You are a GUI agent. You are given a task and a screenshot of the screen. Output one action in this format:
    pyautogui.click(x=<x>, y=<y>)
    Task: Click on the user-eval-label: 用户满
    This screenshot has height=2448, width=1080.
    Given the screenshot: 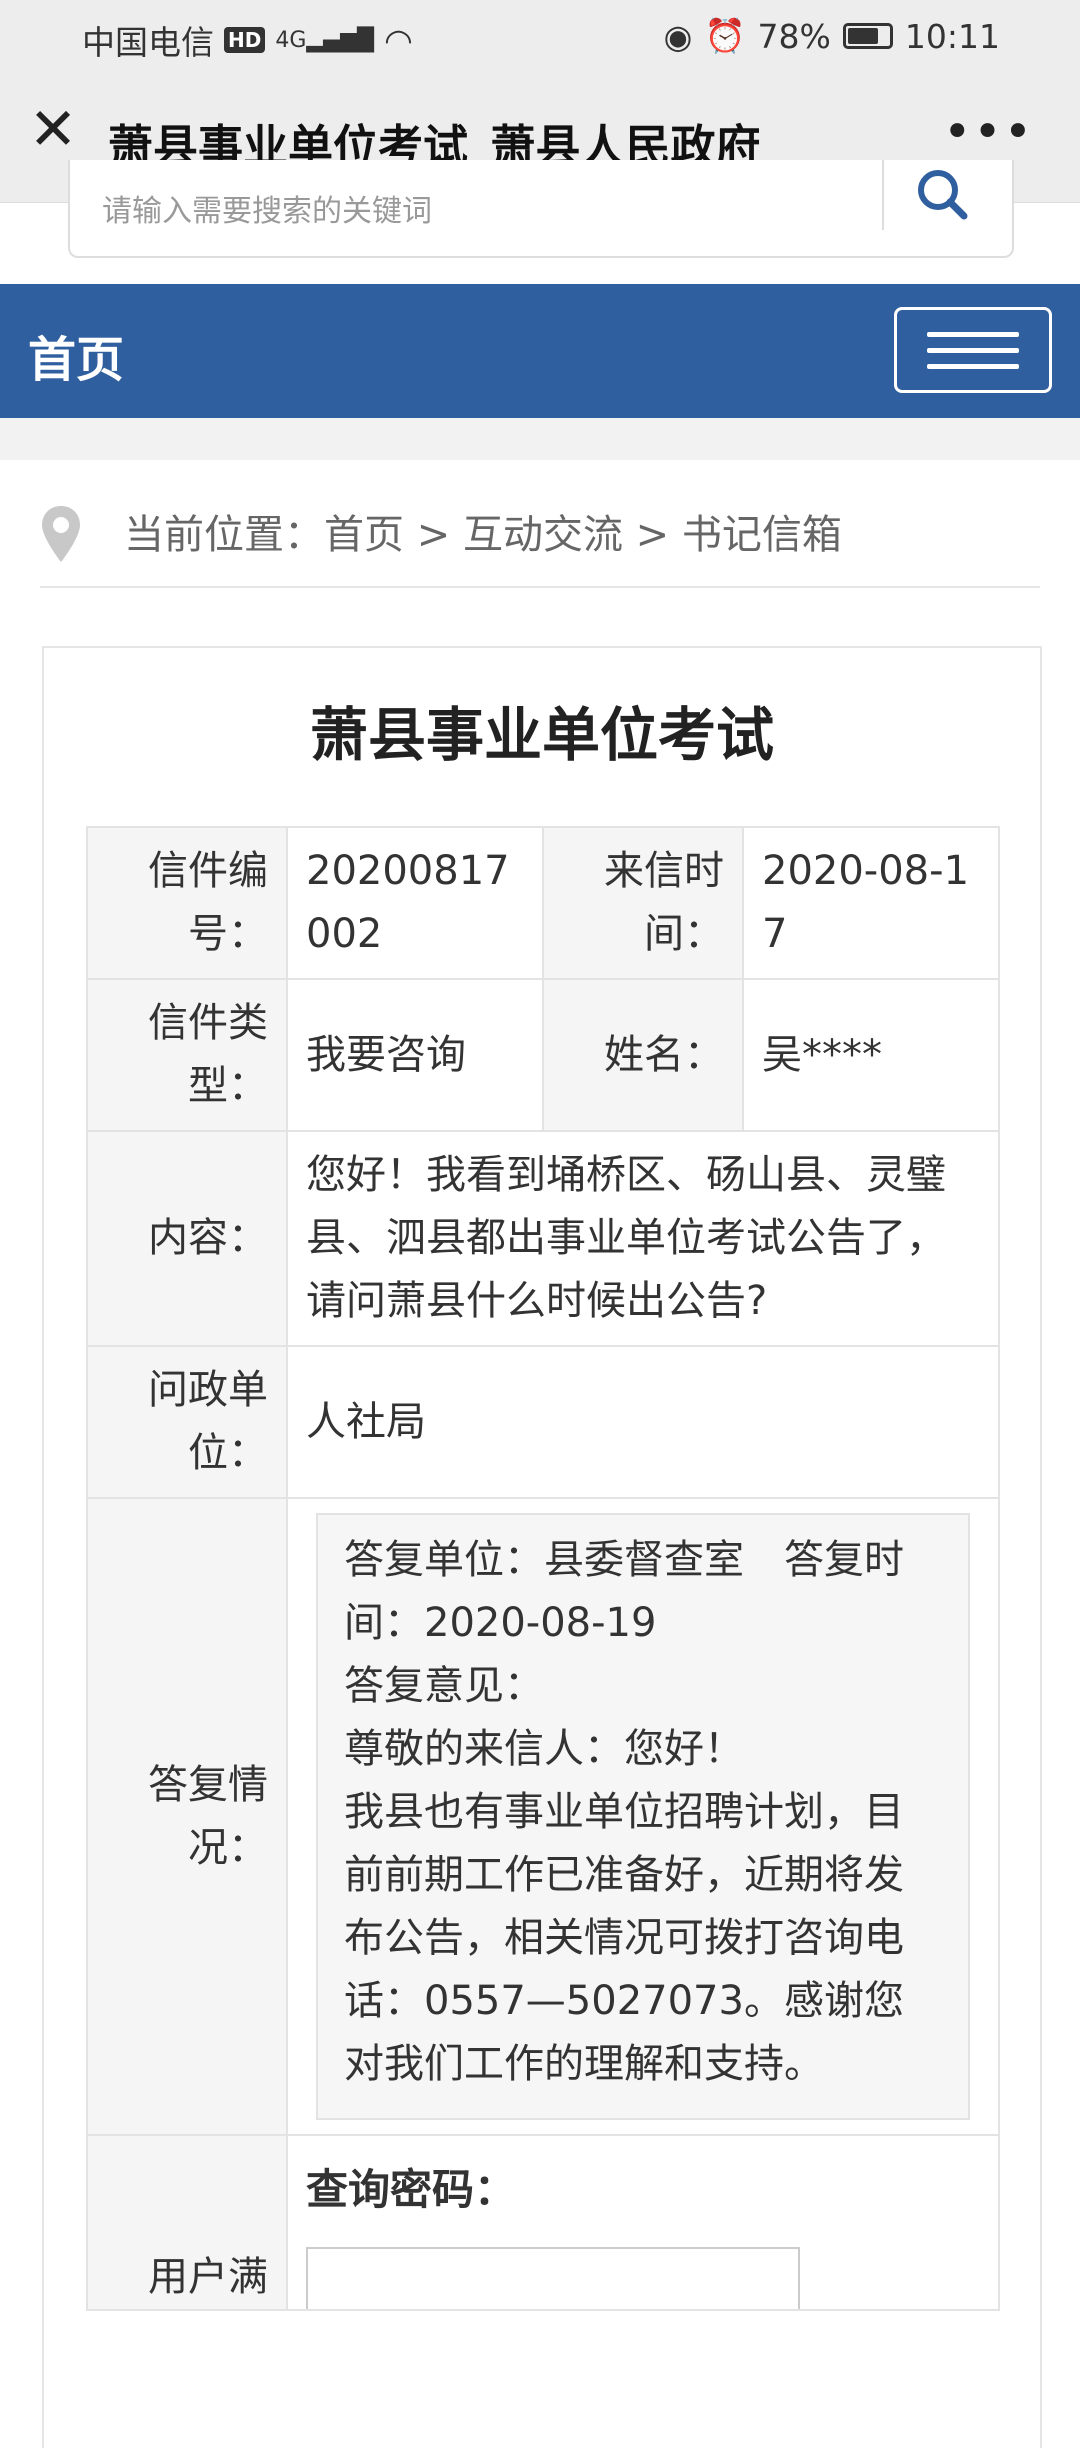 What is the action you would take?
    pyautogui.click(x=187, y=2222)
    